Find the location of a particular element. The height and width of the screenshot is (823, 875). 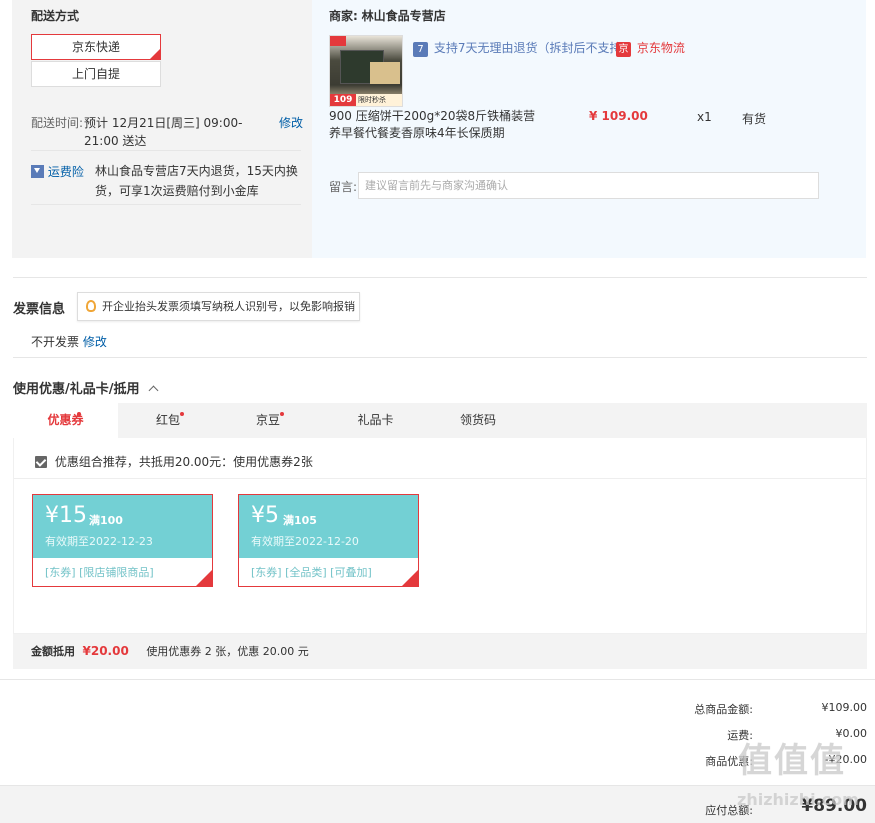

discount-summary-text: 使用优惠券 2 张，优惠 20.00 元 is located at coordinates (227, 651).